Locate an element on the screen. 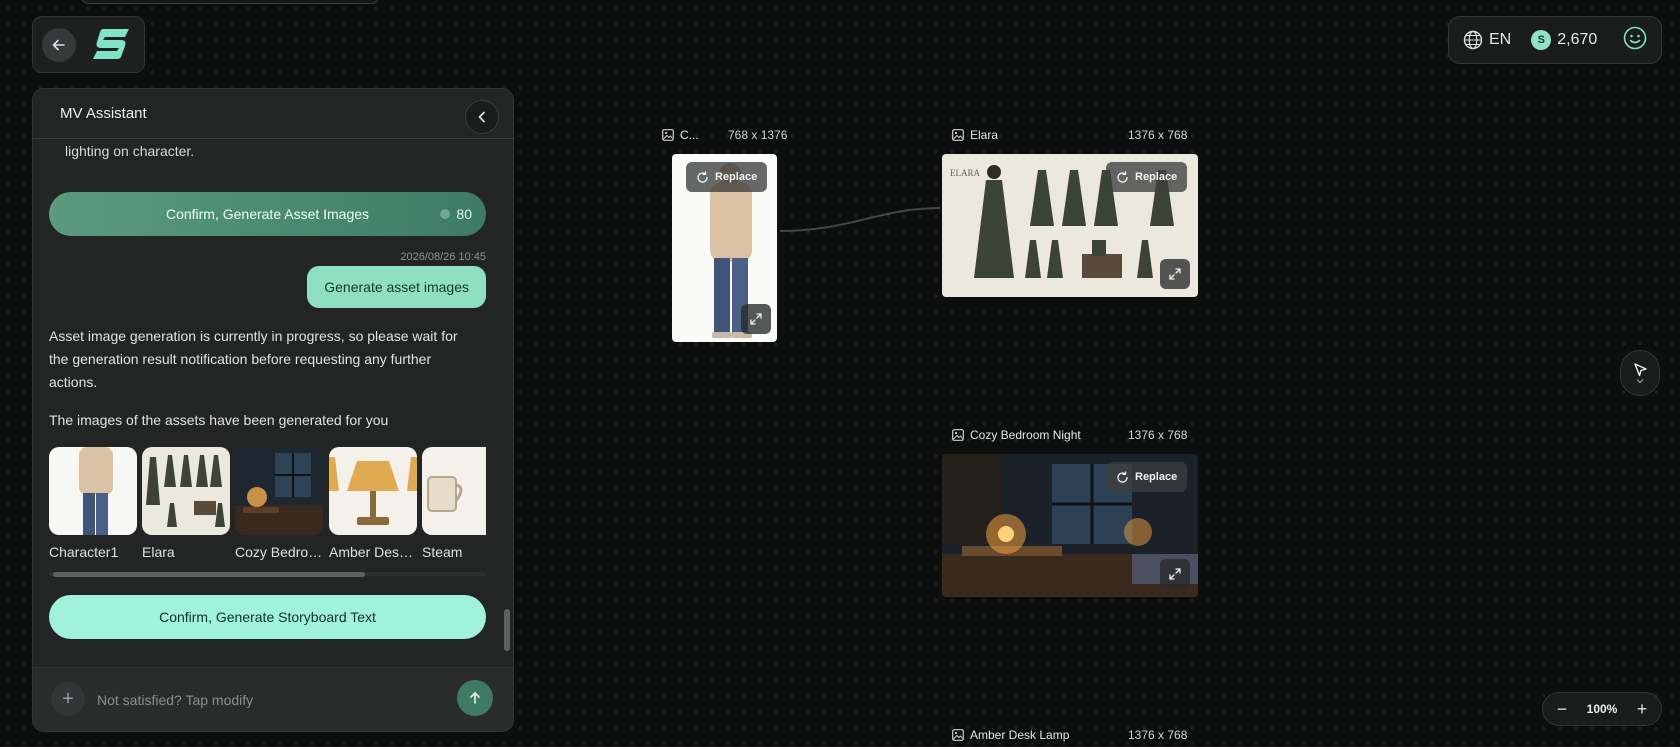  asset-thumbnail: Steam is located at coordinates (454, 503).